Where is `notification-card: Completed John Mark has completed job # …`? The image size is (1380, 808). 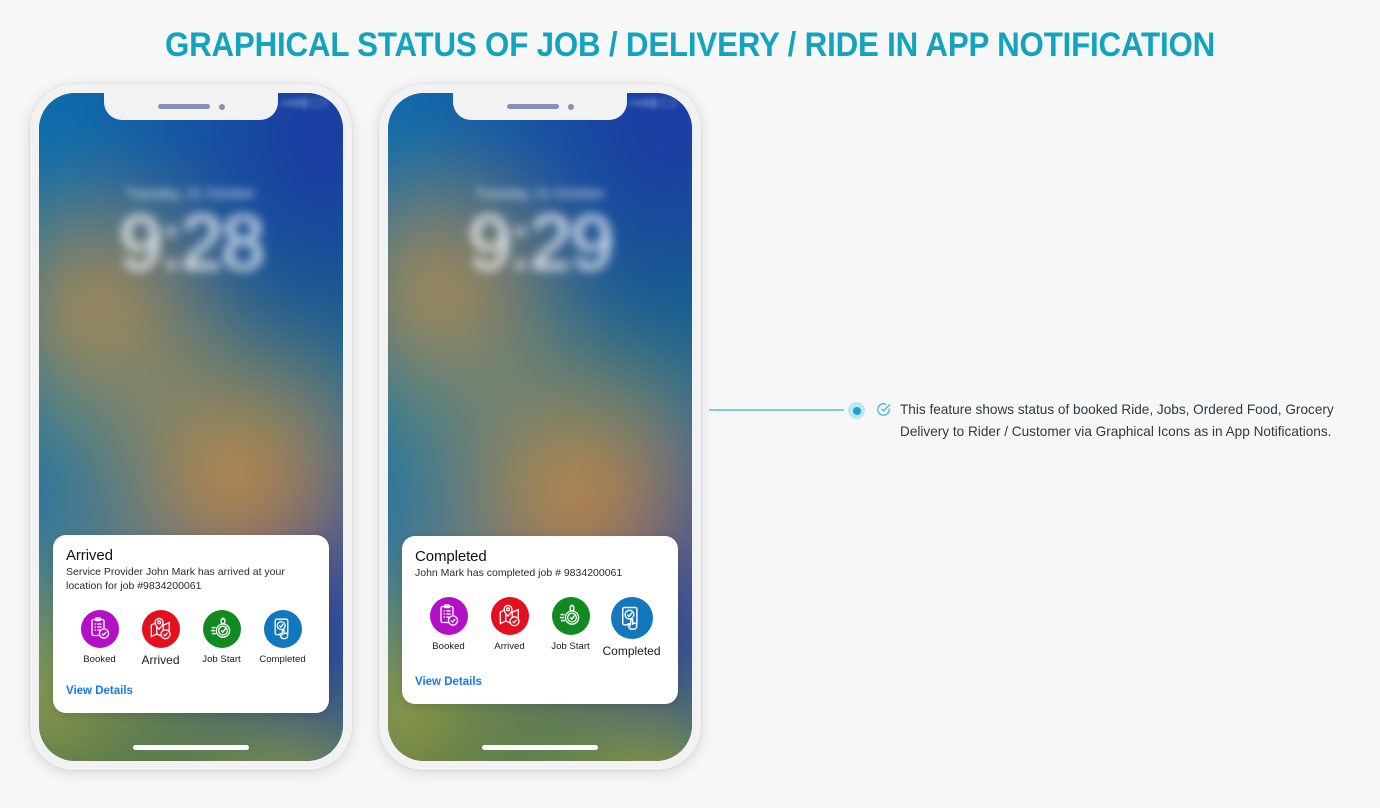
notification-card: Completed John Mark has completed job # … is located at coordinates (540, 620).